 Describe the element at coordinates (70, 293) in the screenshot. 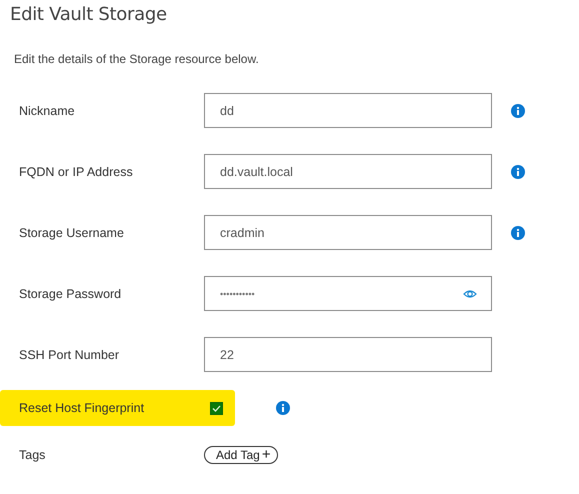

I see `field-label: Storage Password` at that location.